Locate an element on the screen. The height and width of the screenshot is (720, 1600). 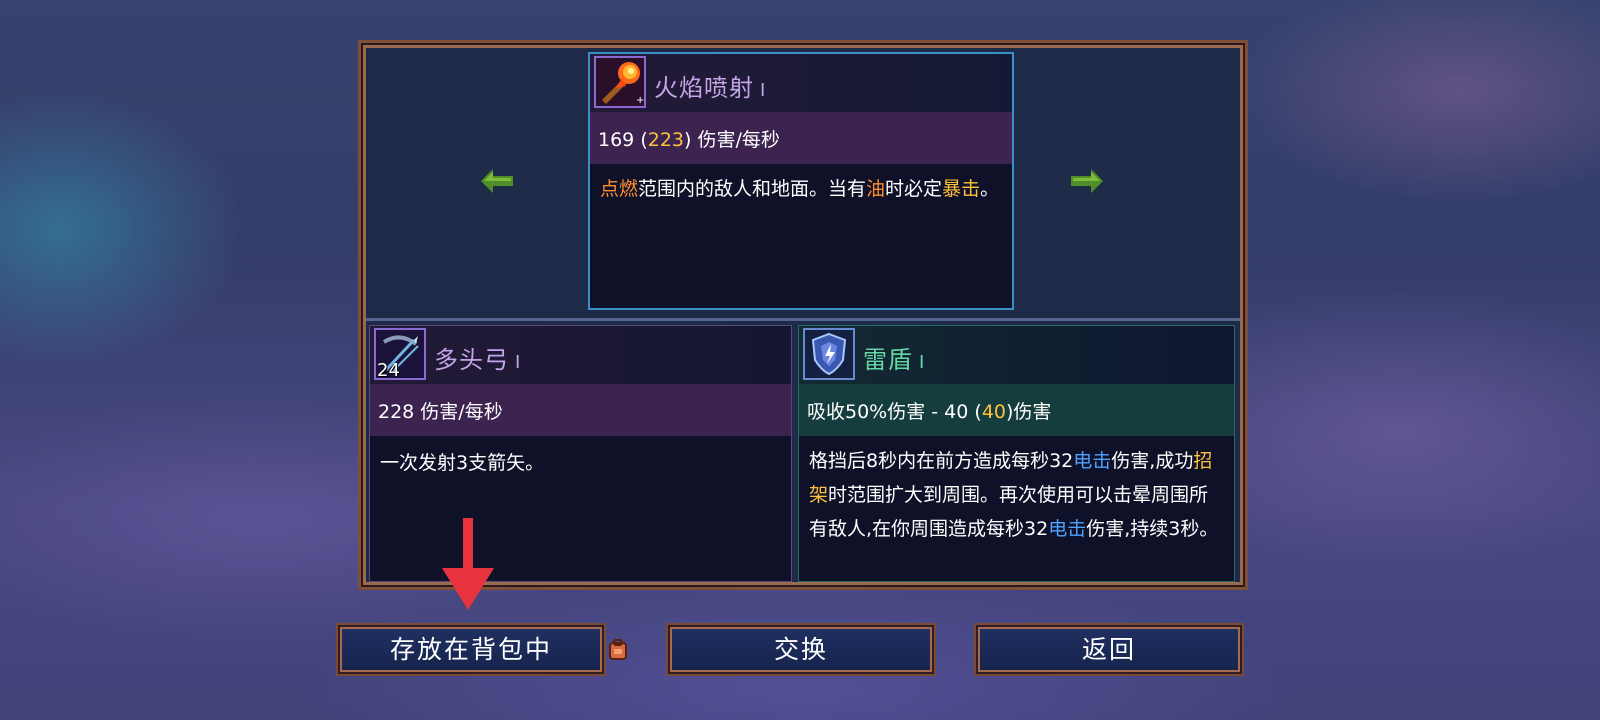
card-header: + 火焰喷射 I is located at coordinates (801, 83).